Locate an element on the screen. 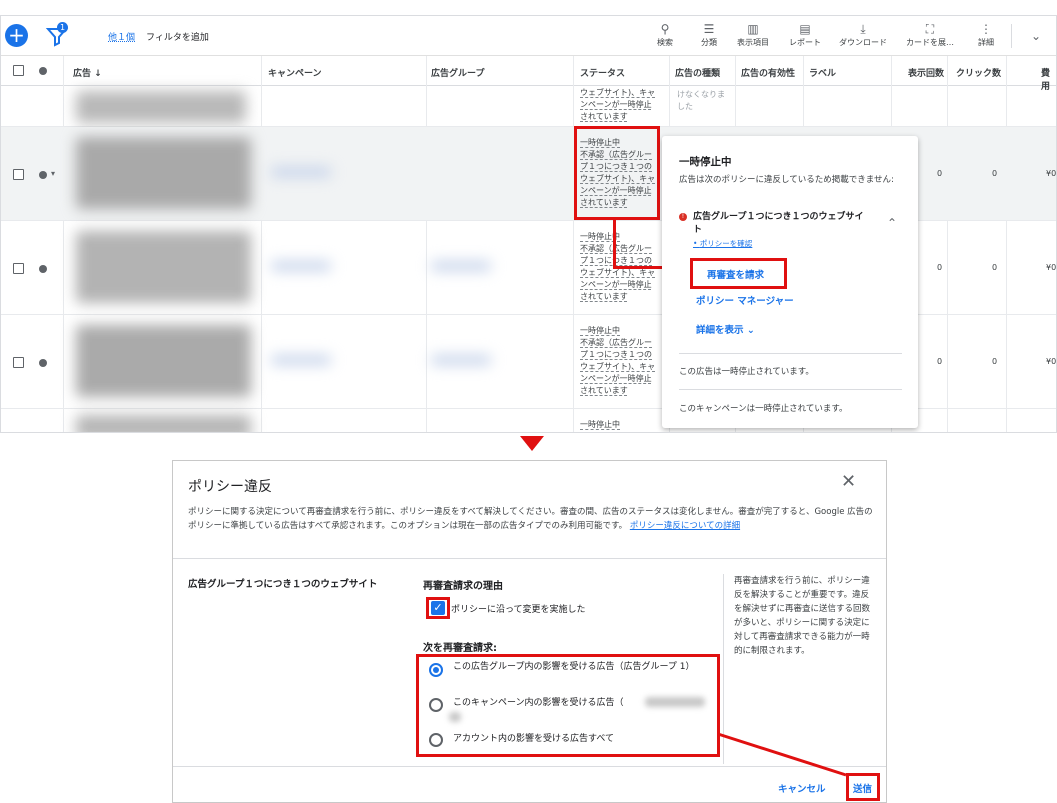  more-button: ⋮ 詳細 is located at coordinates (986, 35).